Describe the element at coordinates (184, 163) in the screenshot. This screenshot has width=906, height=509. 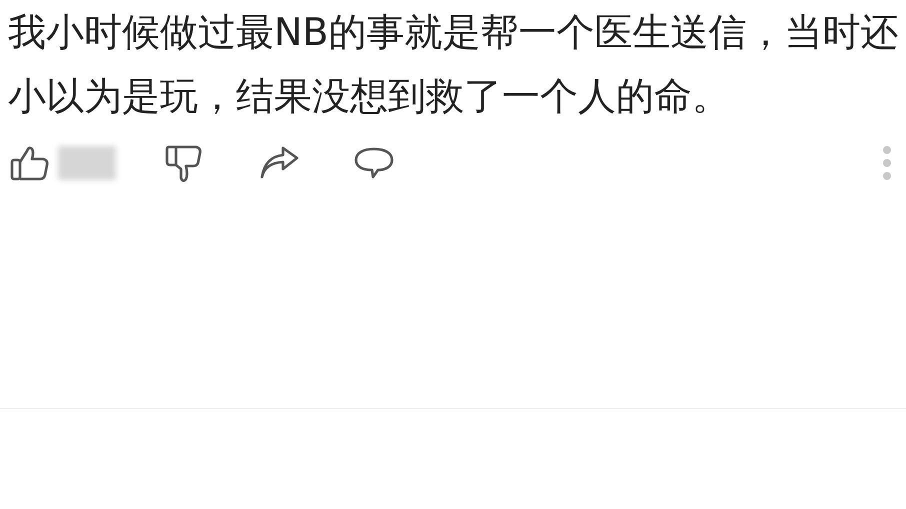
I see `thumbs-down-icon` at that location.